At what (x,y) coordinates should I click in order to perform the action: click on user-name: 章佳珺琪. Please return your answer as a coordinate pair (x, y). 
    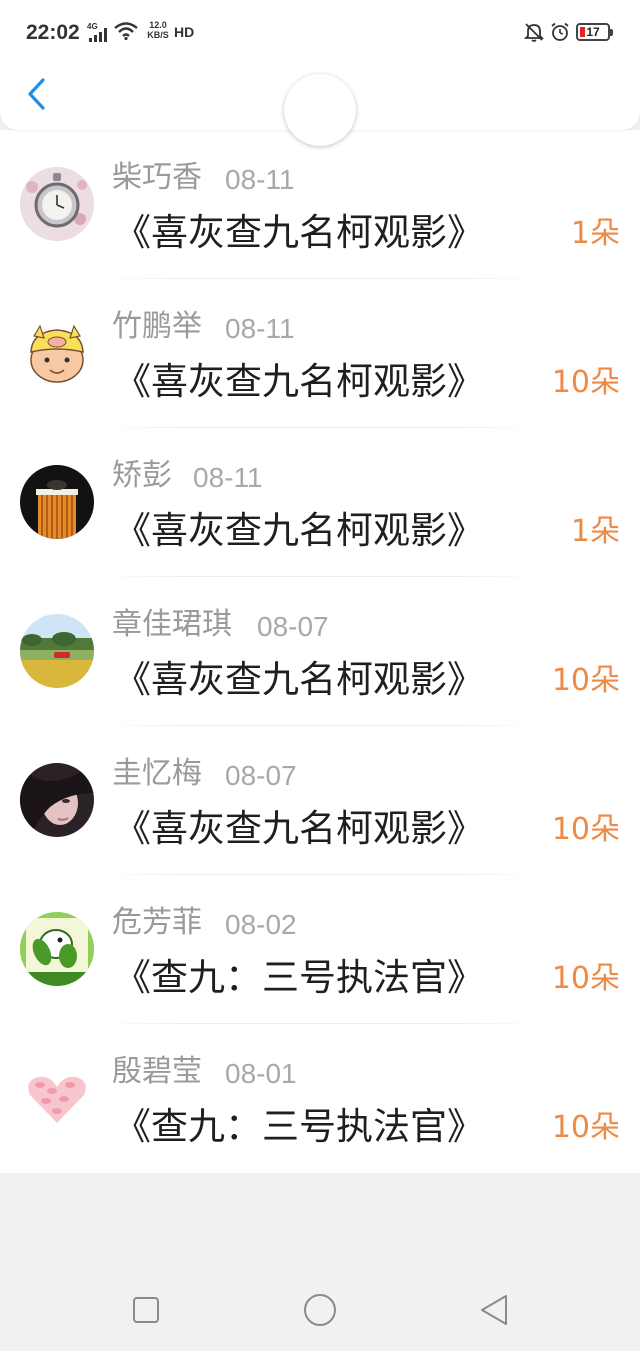
    Looking at the image, I should click on (172, 624).